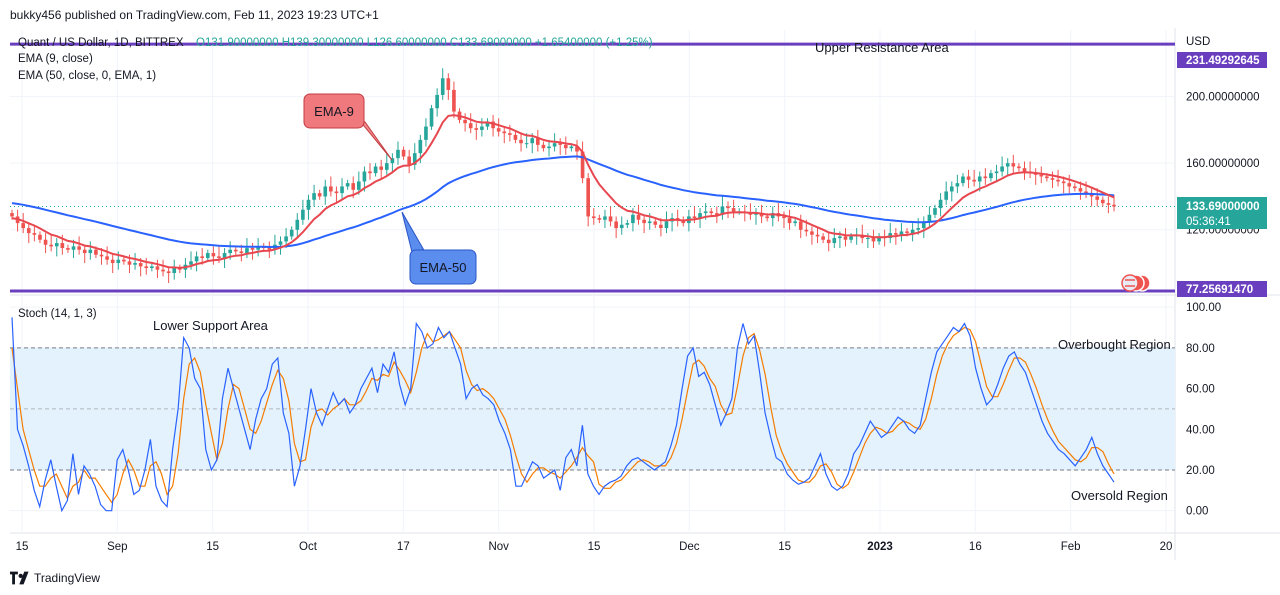 The width and height of the screenshot is (1280, 595). I want to click on ema9-callout: EMA-9, so click(348, 127).